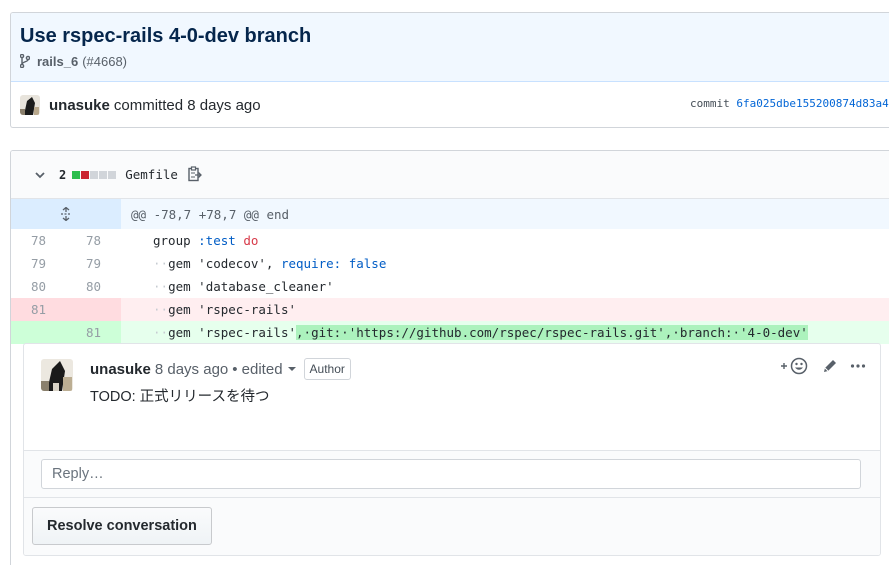 The image size is (889, 565). What do you see at coordinates (505, 286) in the screenshot?
I see `code-line: ·· gem 'database_cleaner'` at bounding box center [505, 286].